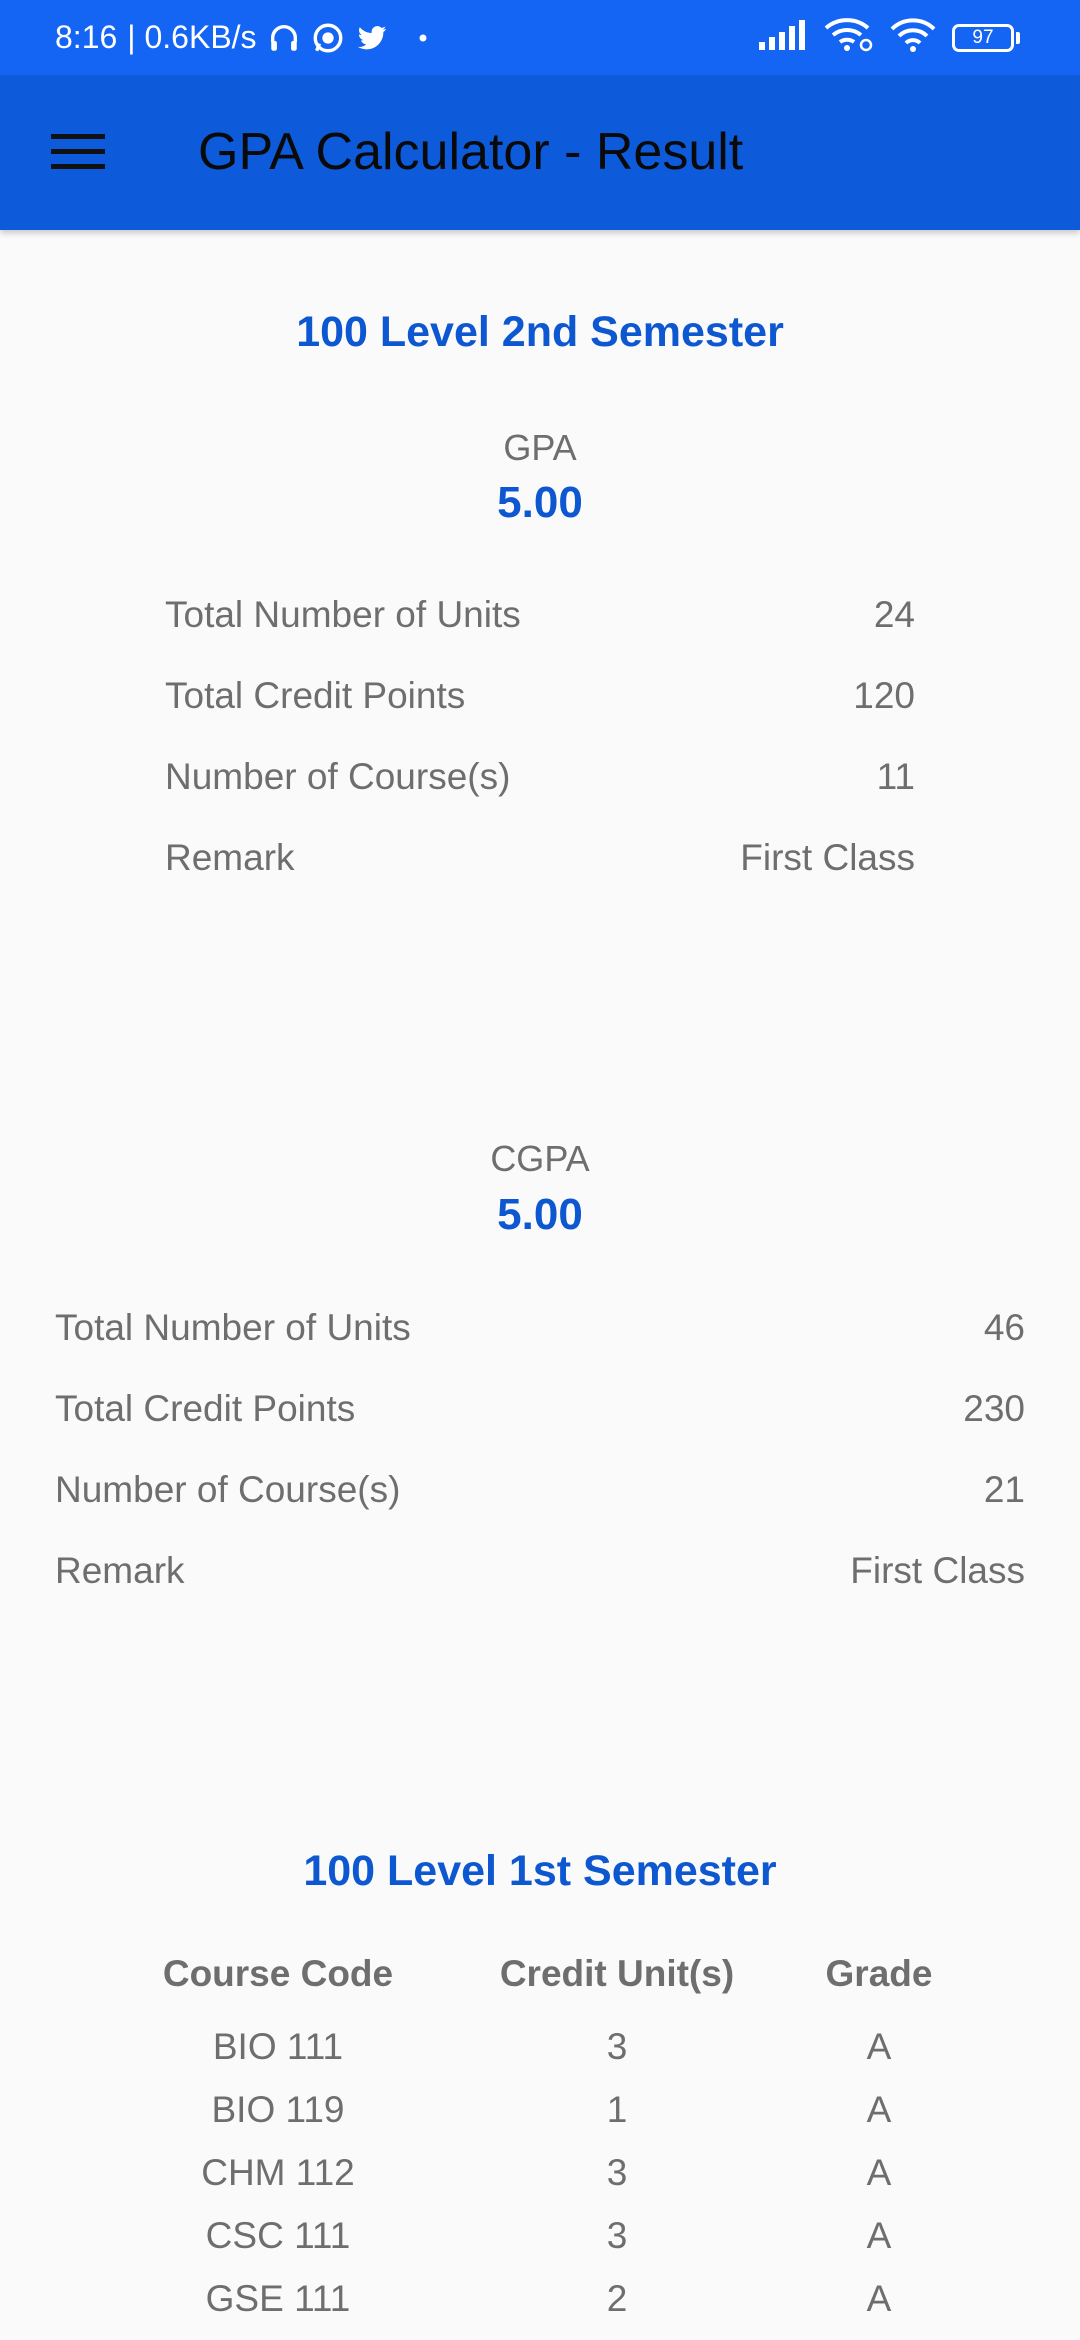  Describe the element at coordinates (372, 38) in the screenshot. I see `twitter-icon` at that location.